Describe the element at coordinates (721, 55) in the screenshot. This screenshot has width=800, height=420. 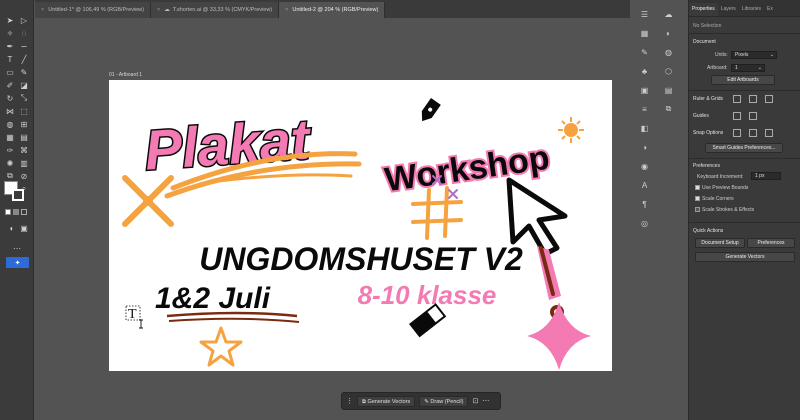
I see `units-label: Units:` at that location.